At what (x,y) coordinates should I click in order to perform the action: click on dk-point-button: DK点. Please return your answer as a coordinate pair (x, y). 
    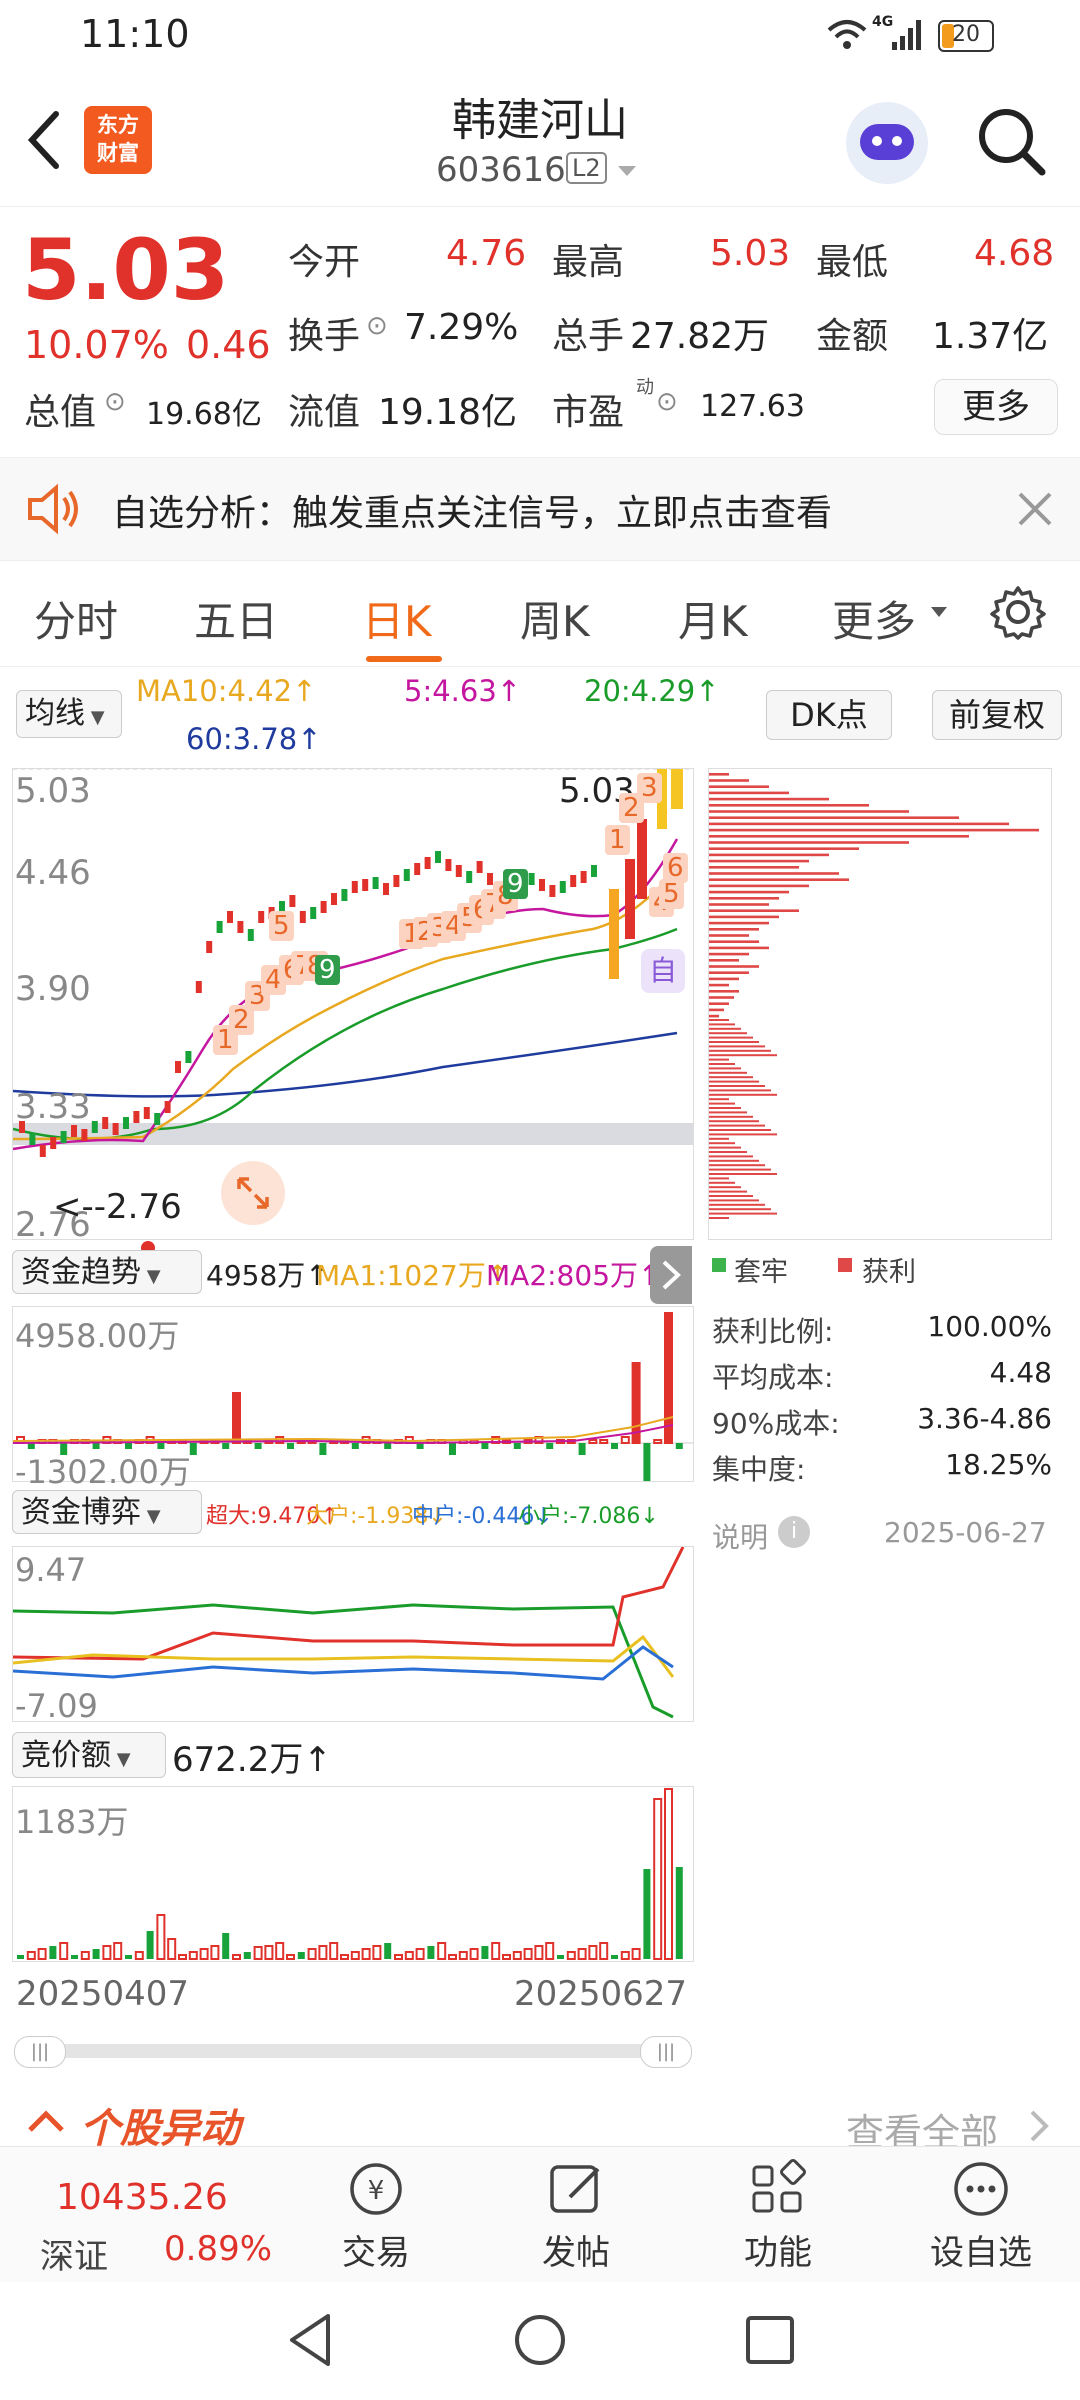
    Looking at the image, I should click on (829, 715).